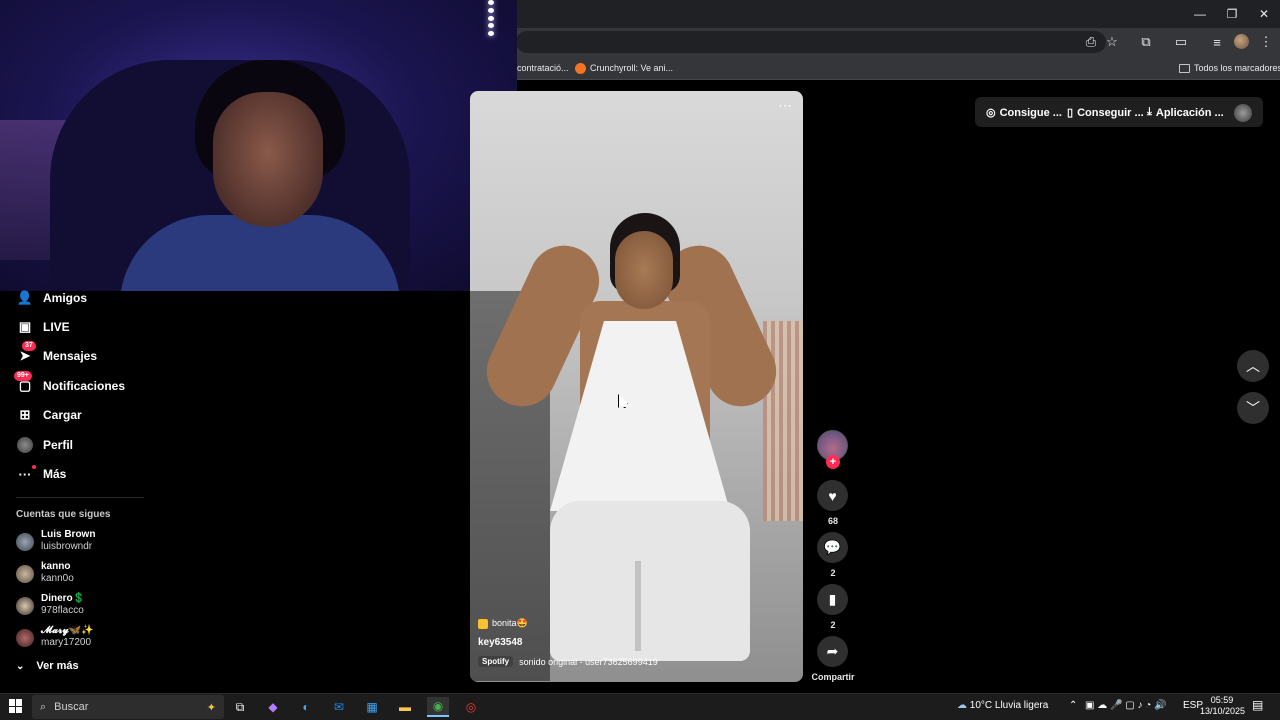 This screenshot has width=1280, height=720. What do you see at coordinates (116, 544) in the screenshot?
I see `followed-account: Luis Brown luisbrowndr` at bounding box center [116, 544].